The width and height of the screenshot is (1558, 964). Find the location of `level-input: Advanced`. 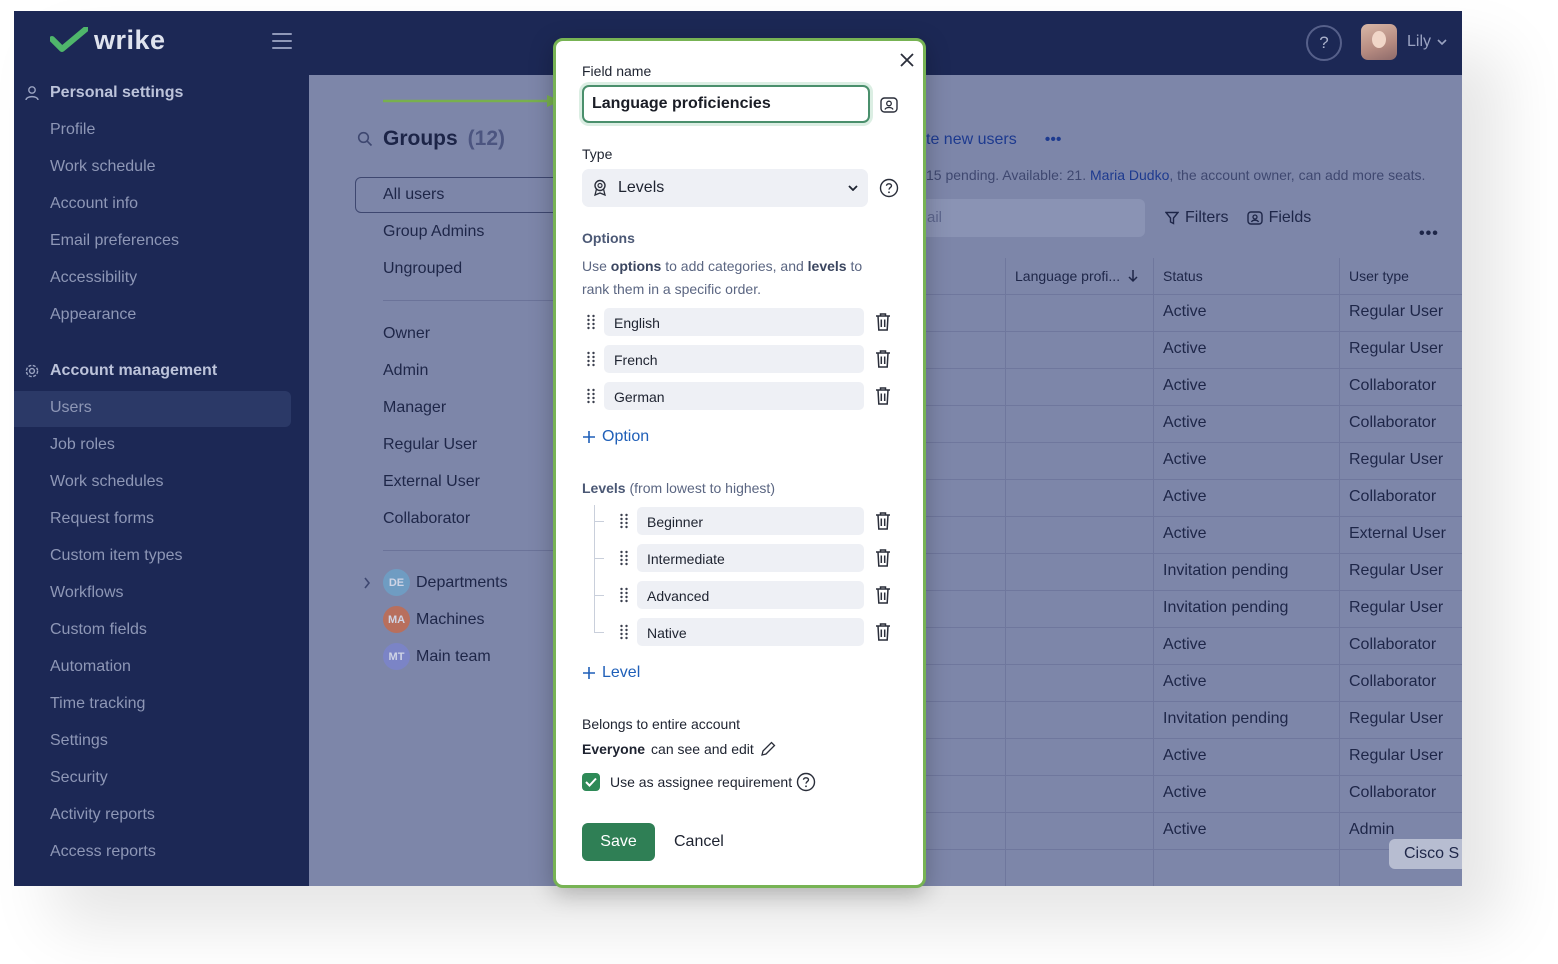

level-input: Advanced is located at coordinates (750, 595).